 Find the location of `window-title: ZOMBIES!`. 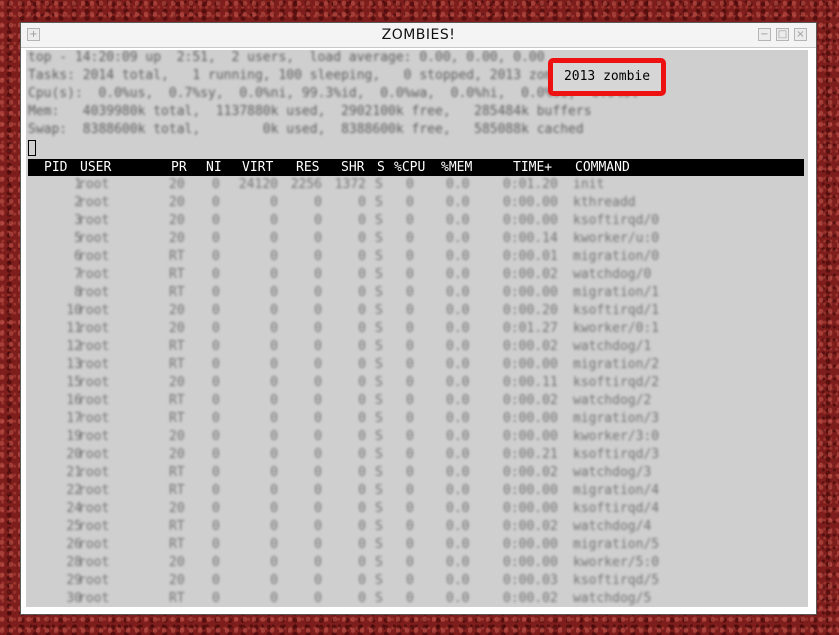

window-title: ZOMBIES! is located at coordinates (418, 35).